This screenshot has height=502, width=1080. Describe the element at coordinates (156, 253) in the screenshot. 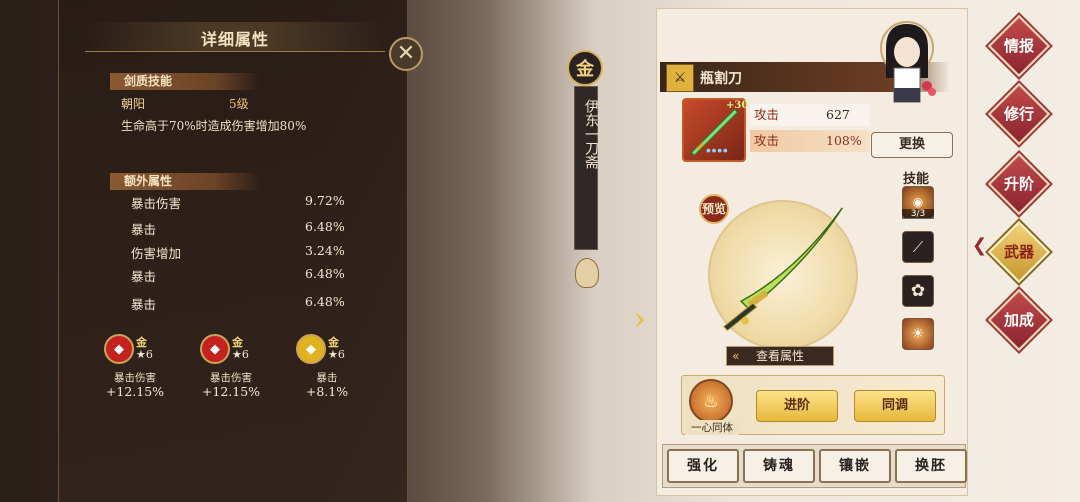

I see `attr-label: 伤害增加` at that location.